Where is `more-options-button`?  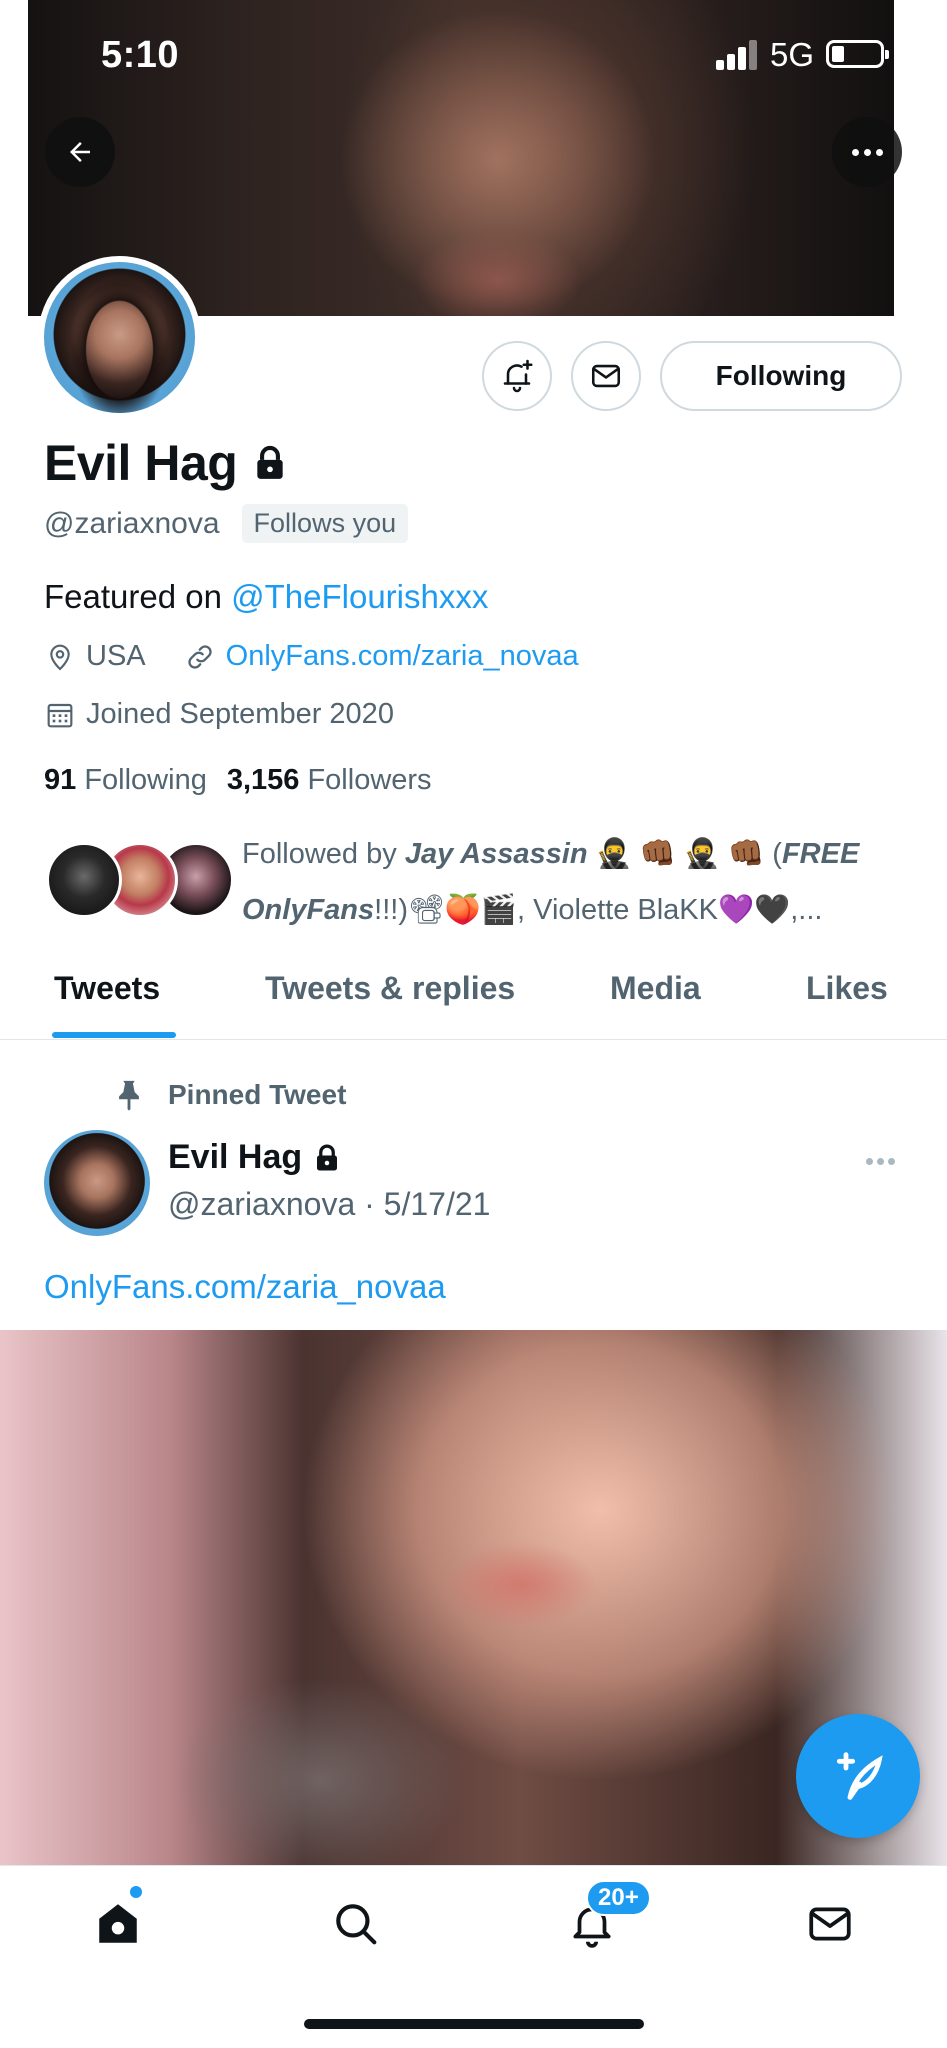
more-options-button is located at coordinates (867, 152).